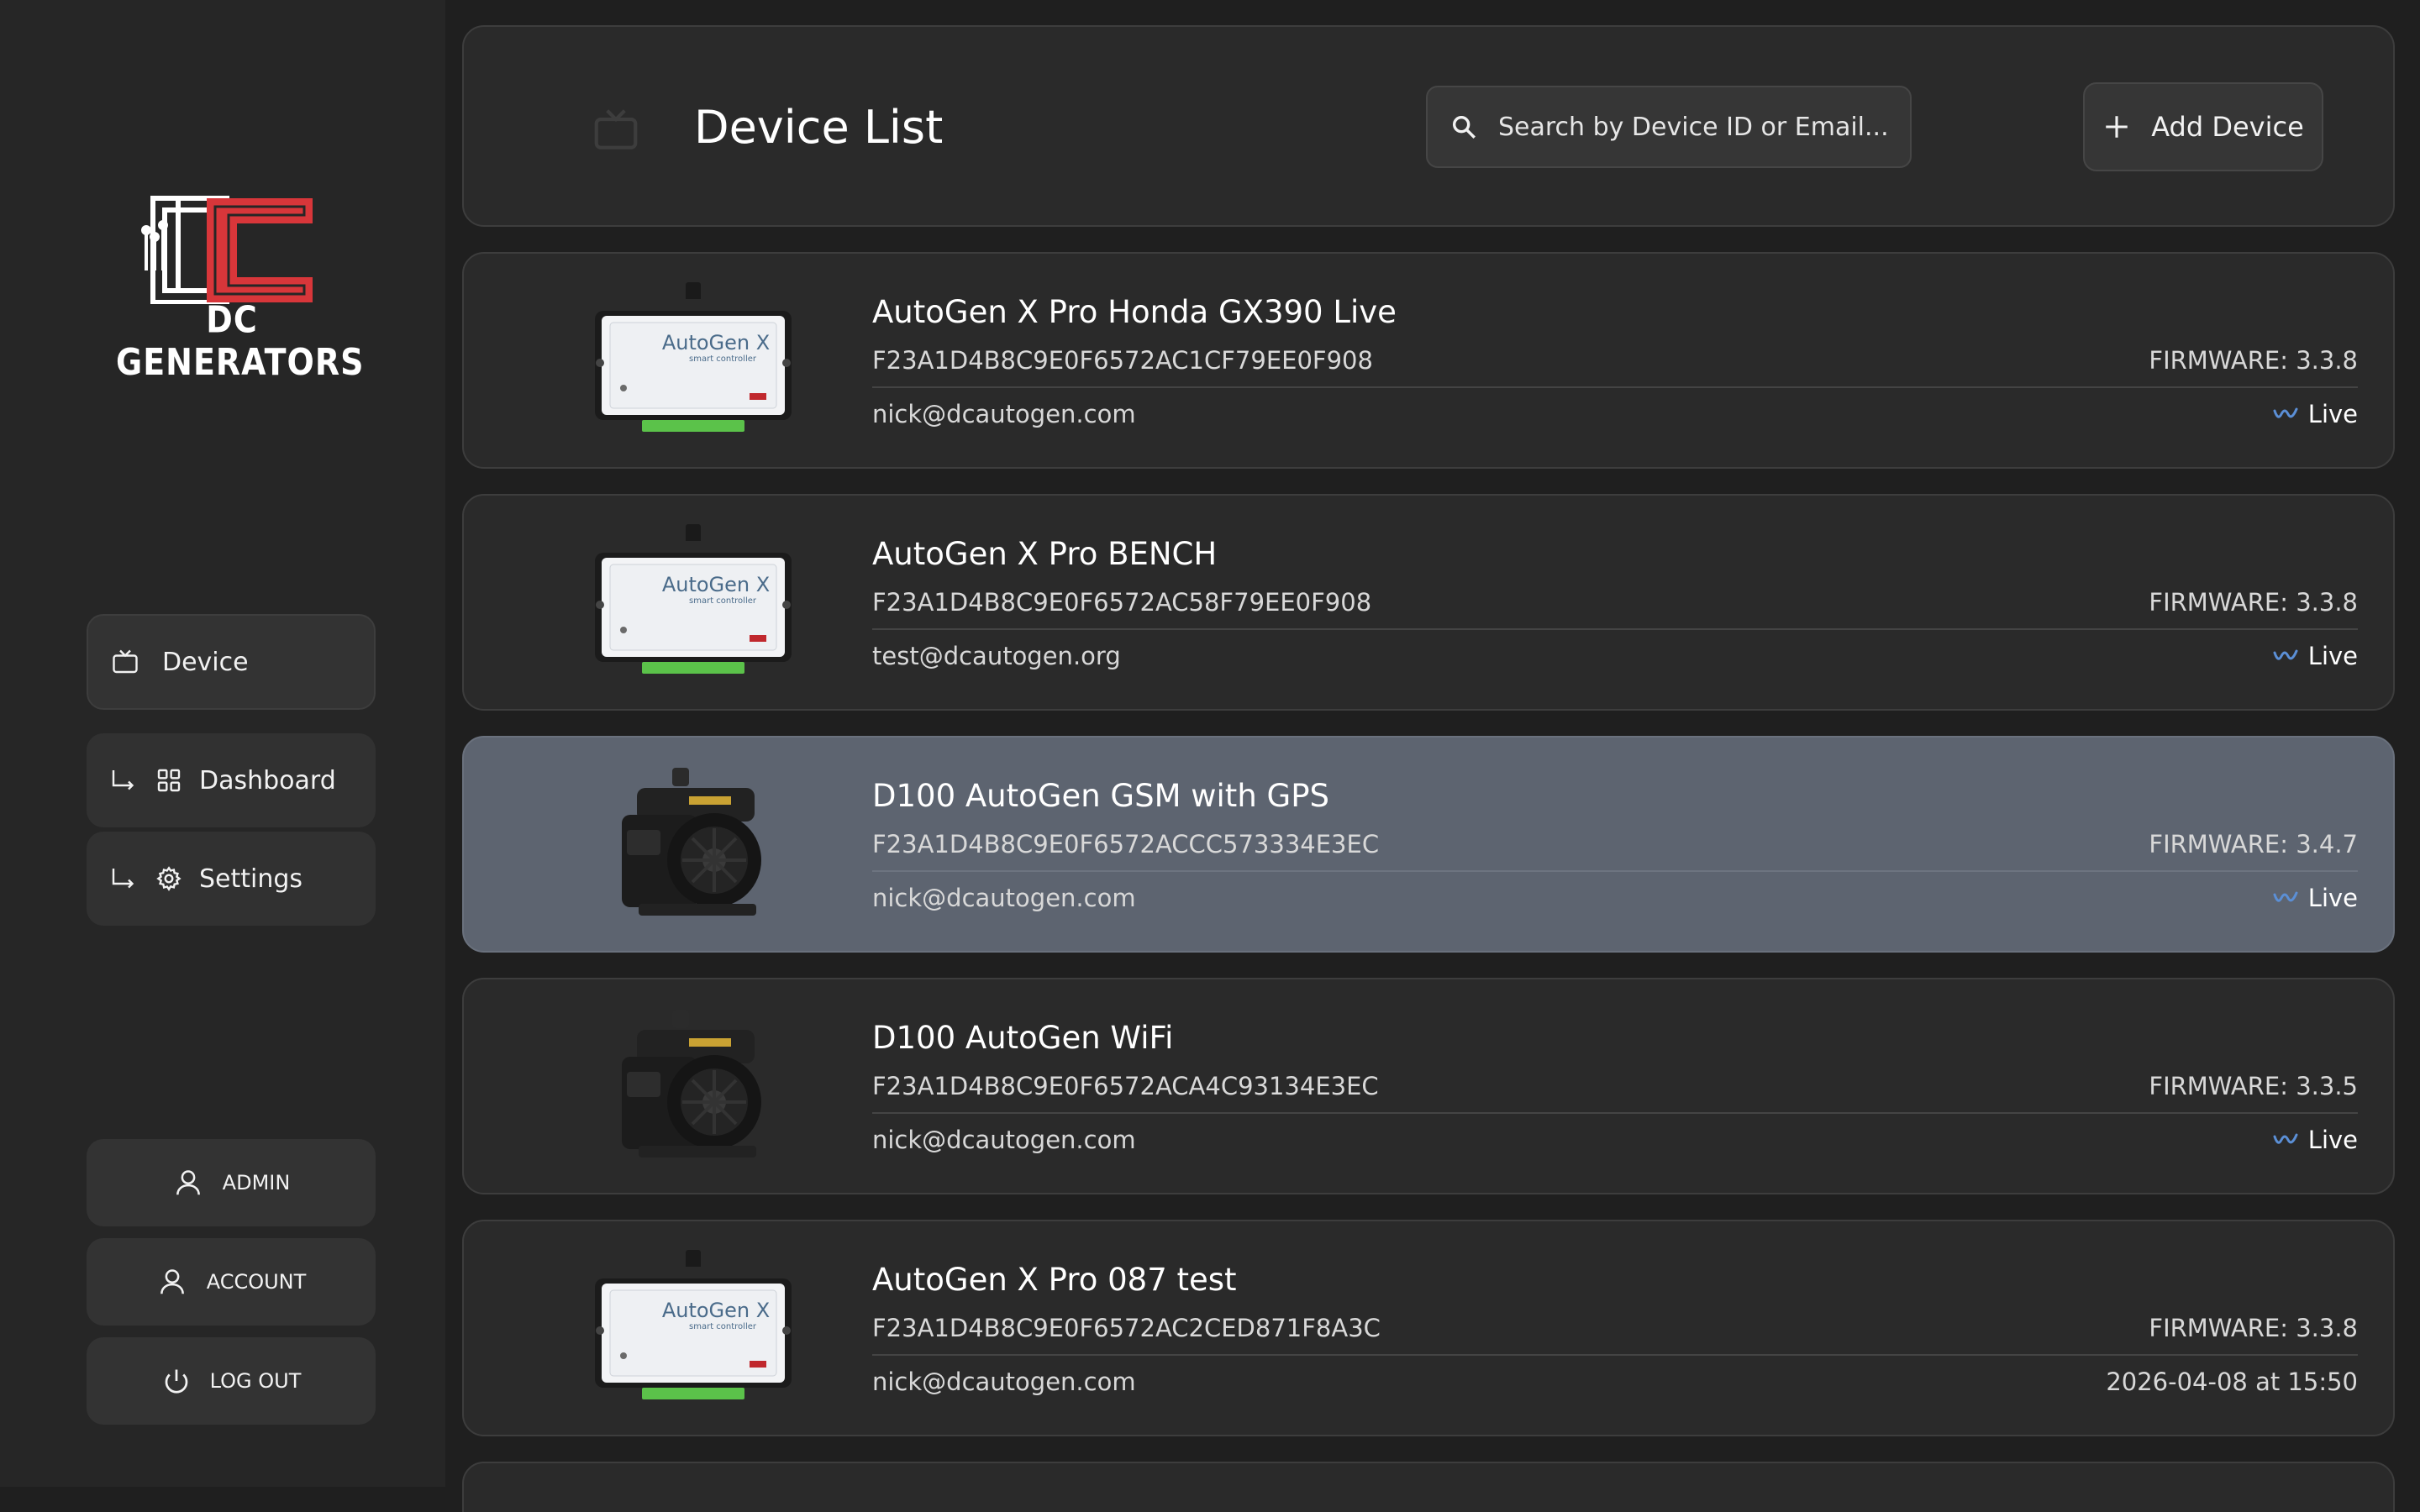 This screenshot has width=2420, height=1512. I want to click on device-id: F23A1D4B8C9E0F6572AC1CF79EE0F908, so click(1122, 360).